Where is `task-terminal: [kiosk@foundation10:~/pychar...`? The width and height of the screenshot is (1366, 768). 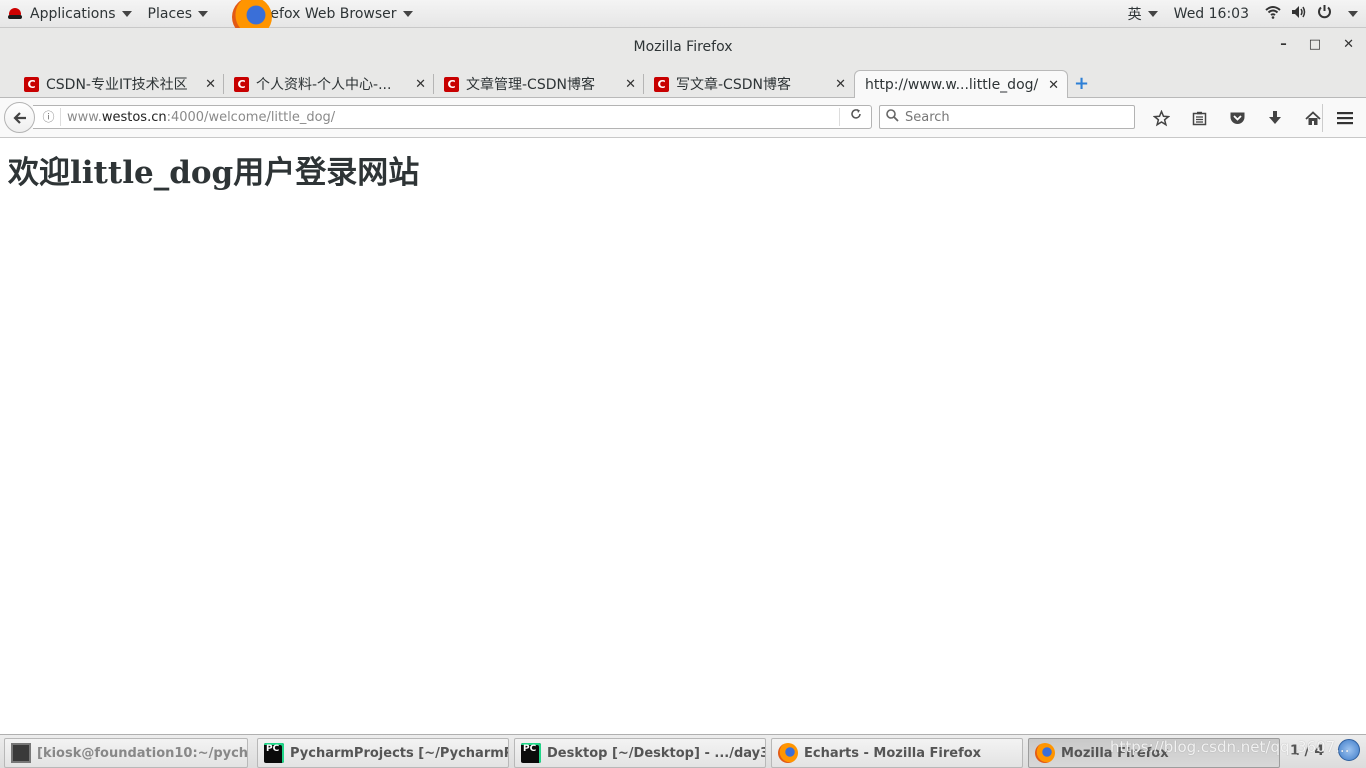
task-terminal: [kiosk@foundation10:~/pychar... is located at coordinates (126, 753).